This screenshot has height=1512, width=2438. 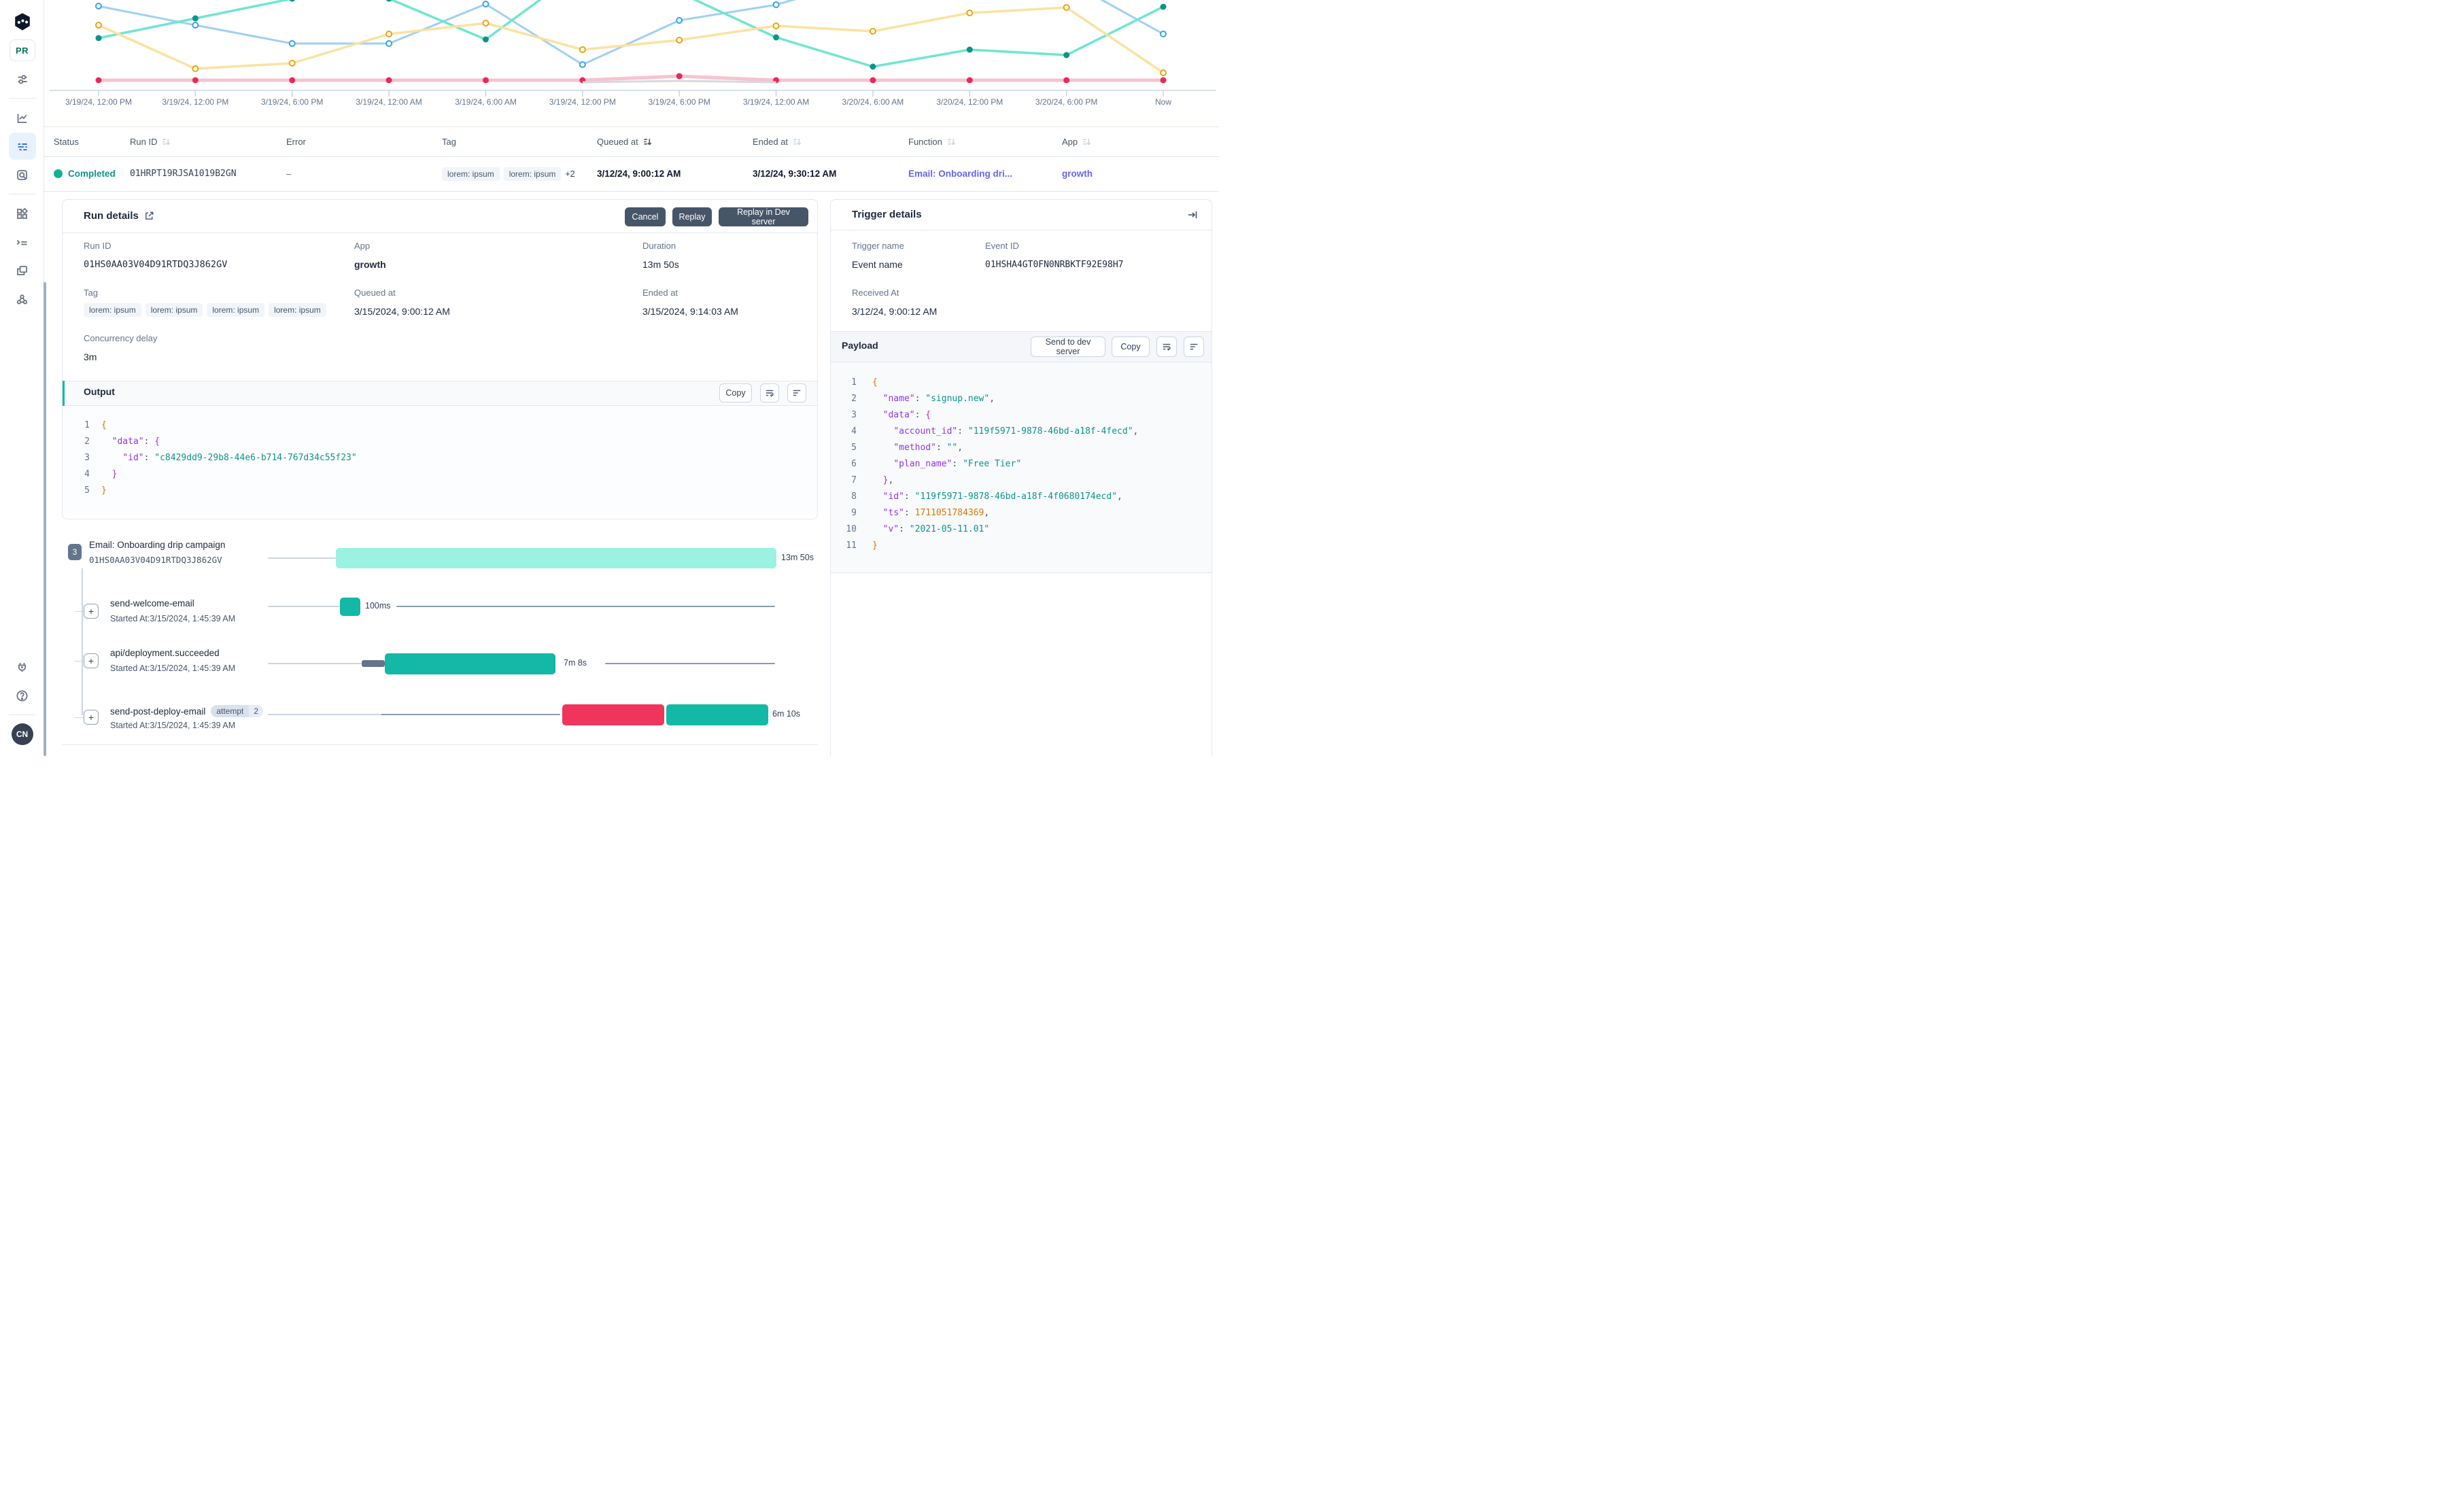 I want to click on sidebar-item-windows, so click(x=22, y=270).